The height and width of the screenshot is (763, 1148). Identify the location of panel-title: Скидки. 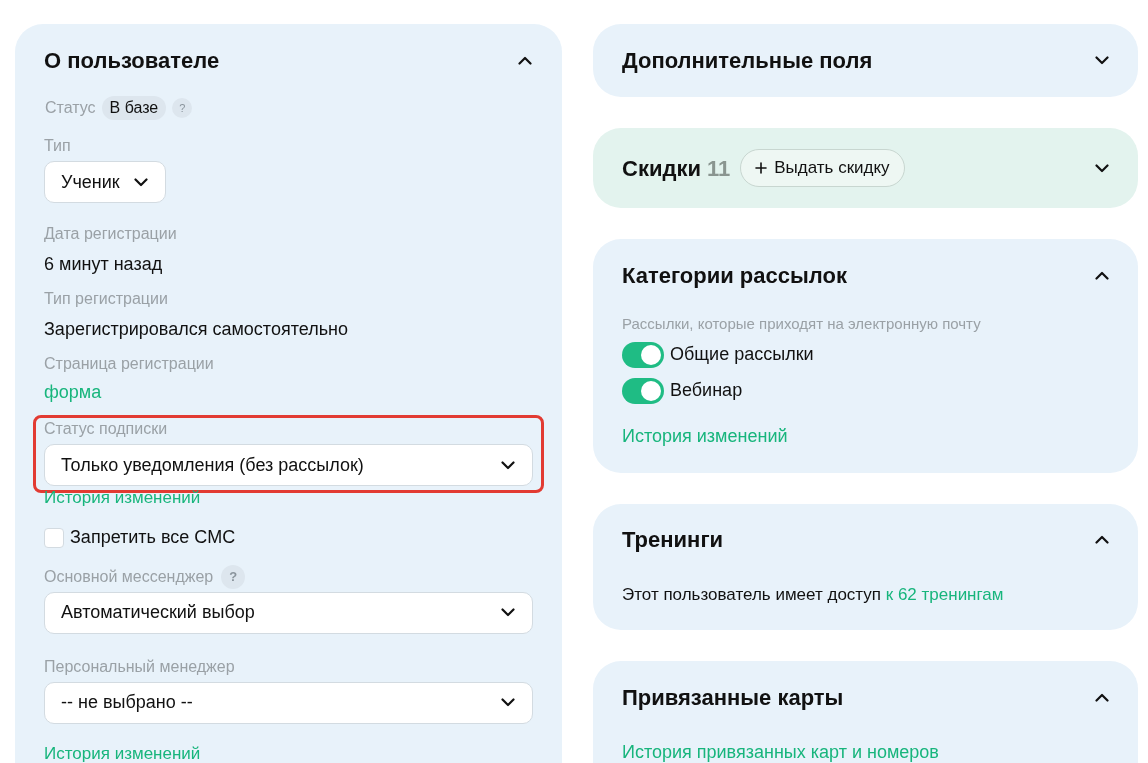
(661, 168).